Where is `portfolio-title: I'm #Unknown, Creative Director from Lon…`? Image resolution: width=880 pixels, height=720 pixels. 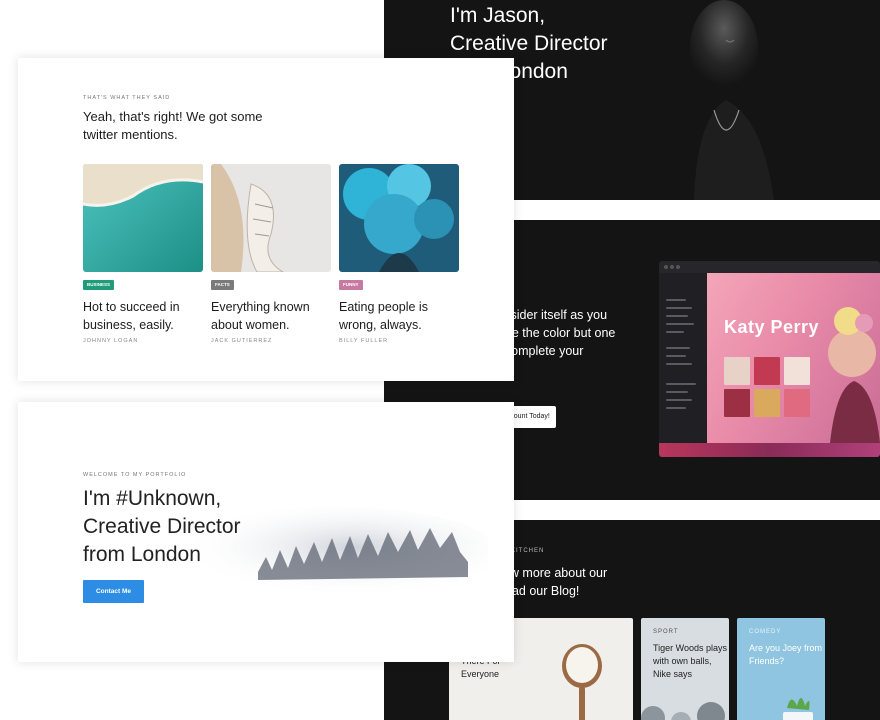
portfolio-title: I'm #Unknown, Creative Director from Lon… is located at coordinates (162, 526).